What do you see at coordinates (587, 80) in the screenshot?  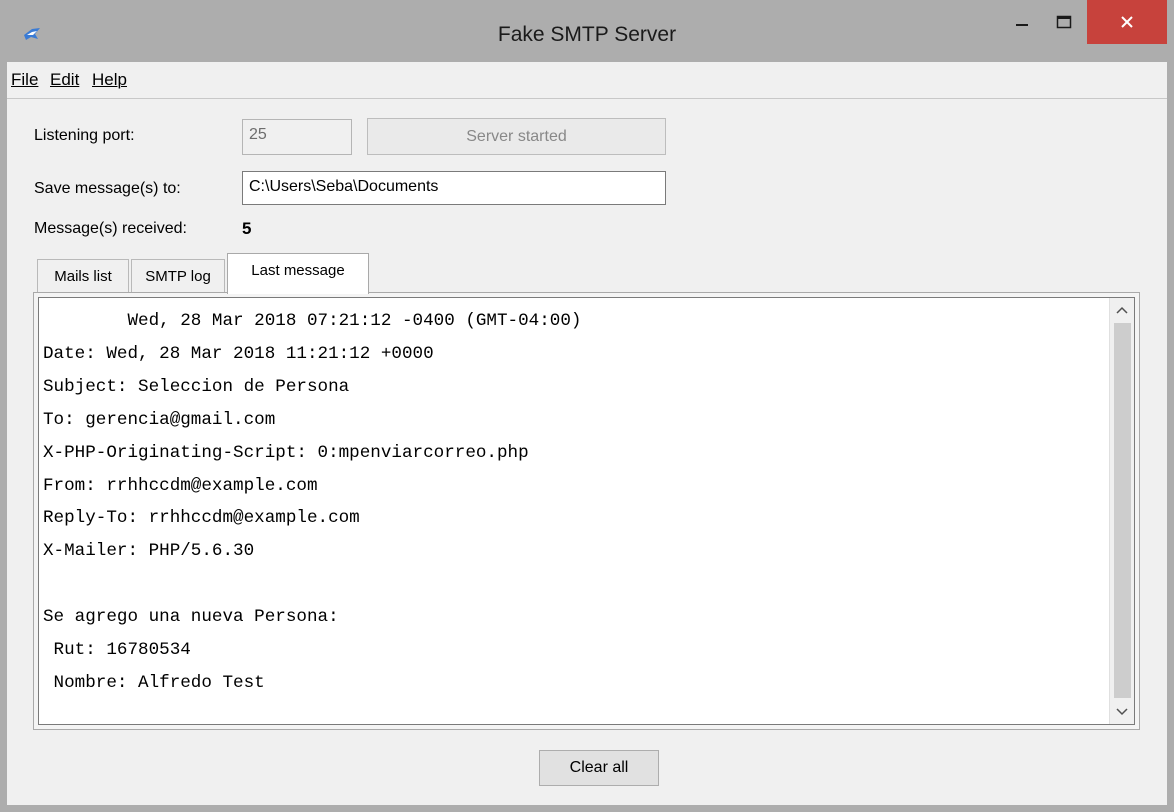 I see `menu-bar: File Edit Help` at bounding box center [587, 80].